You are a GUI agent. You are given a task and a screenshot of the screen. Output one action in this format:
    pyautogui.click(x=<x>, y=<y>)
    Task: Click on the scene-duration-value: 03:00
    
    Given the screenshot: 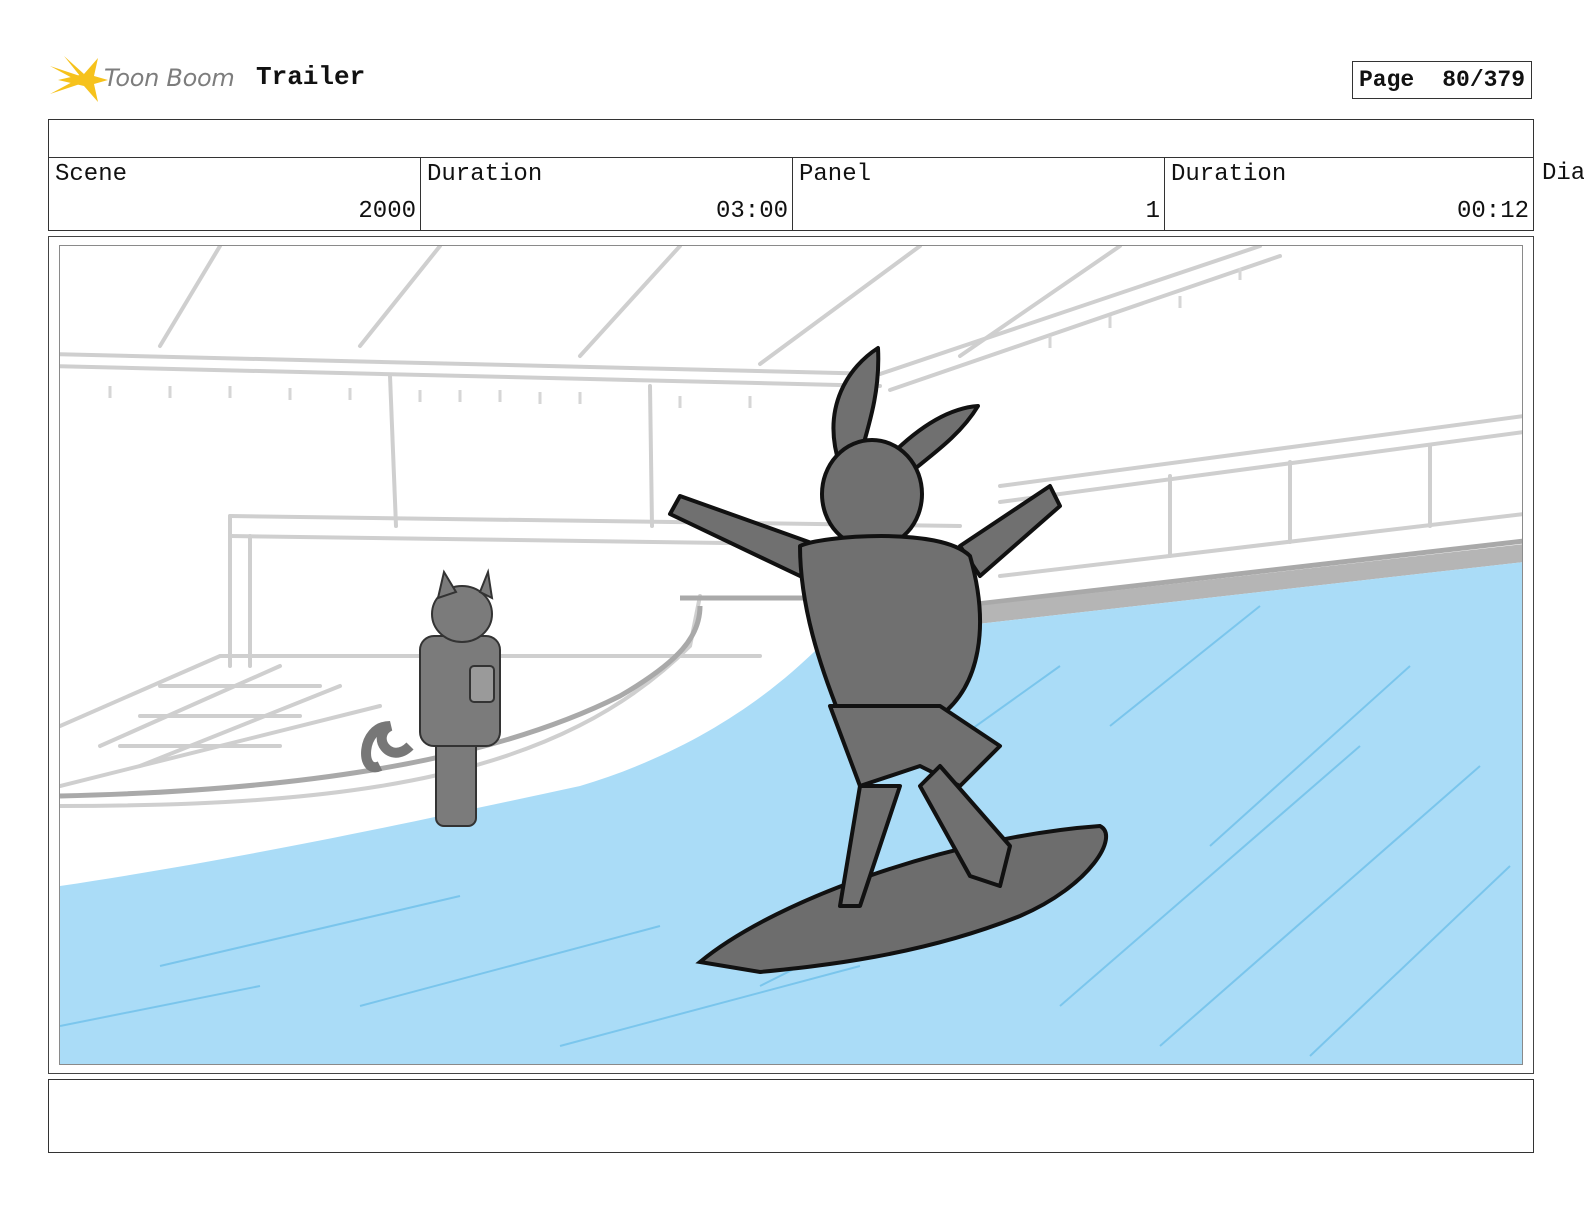 What is the action you would take?
    pyautogui.click(x=751, y=211)
    